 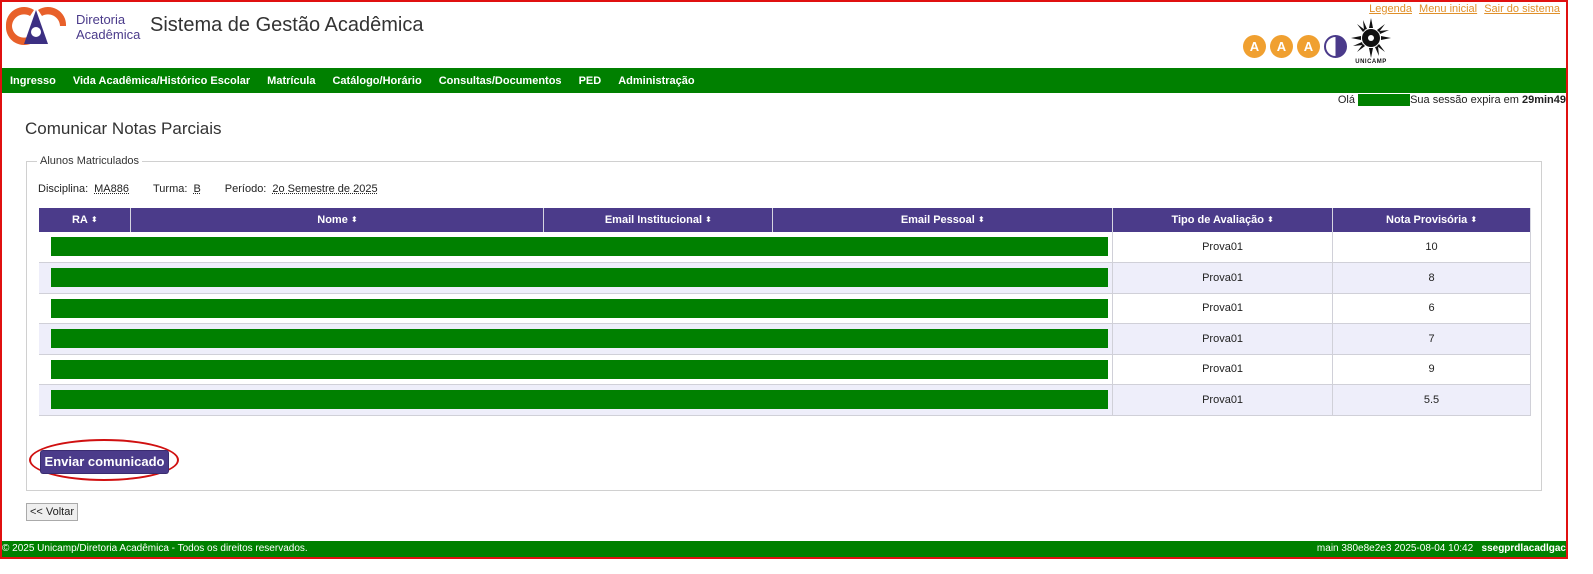 What do you see at coordinates (1390, 9) in the screenshot?
I see `legenda-link: Legenda` at bounding box center [1390, 9].